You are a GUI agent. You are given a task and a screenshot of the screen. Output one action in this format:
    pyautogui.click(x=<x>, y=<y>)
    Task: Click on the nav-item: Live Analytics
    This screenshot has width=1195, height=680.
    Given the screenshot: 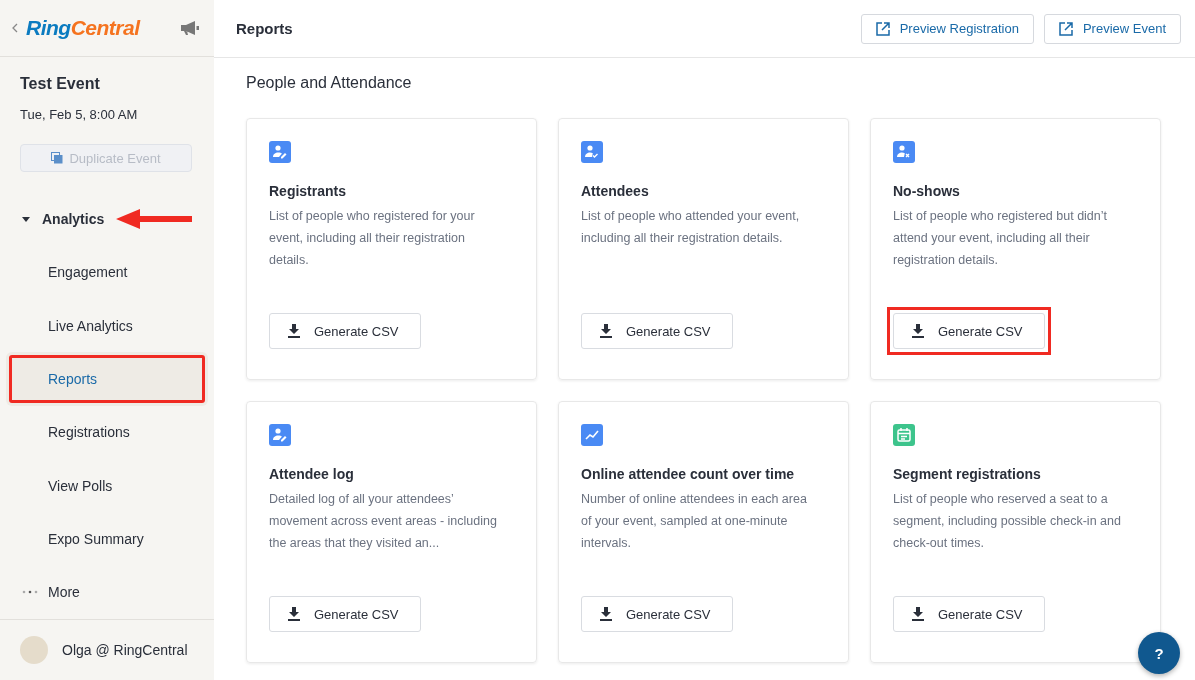 What is the action you would take?
    pyautogui.click(x=107, y=325)
    